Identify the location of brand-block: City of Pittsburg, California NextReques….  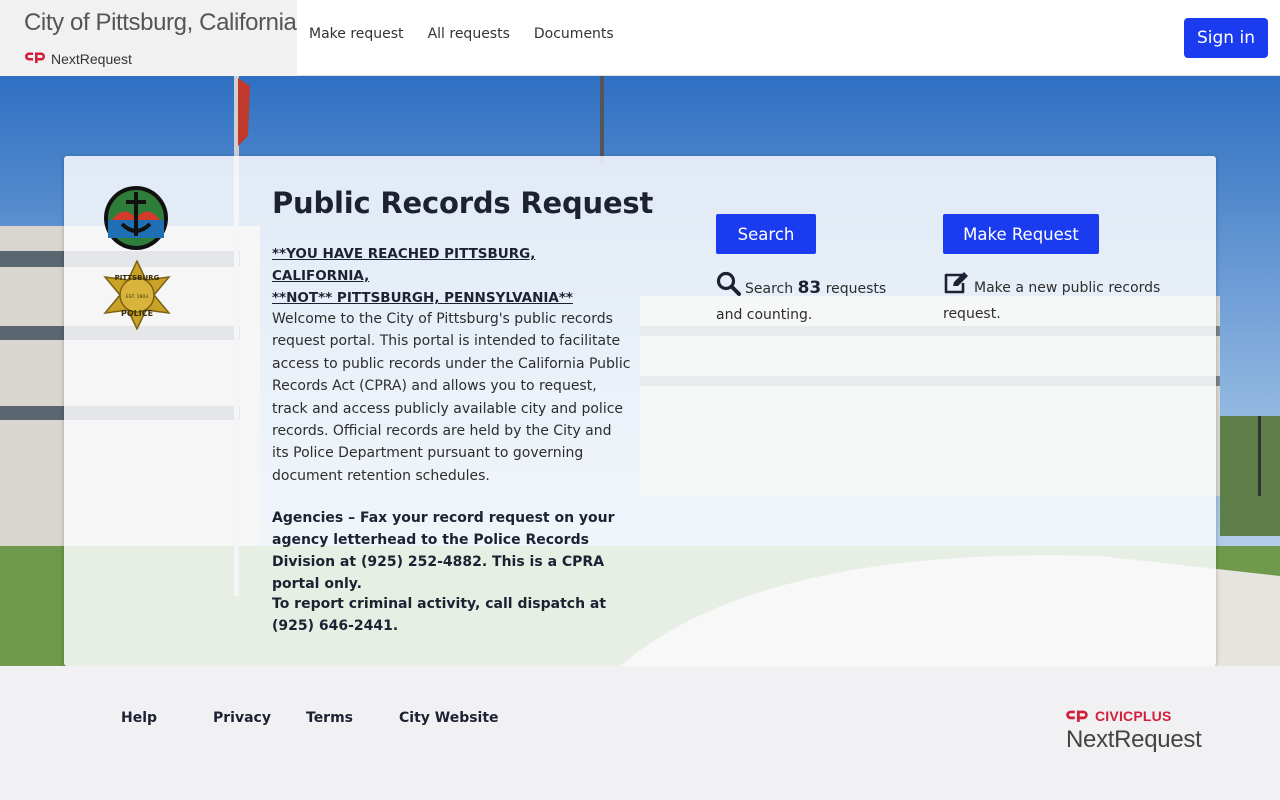
(148, 38).